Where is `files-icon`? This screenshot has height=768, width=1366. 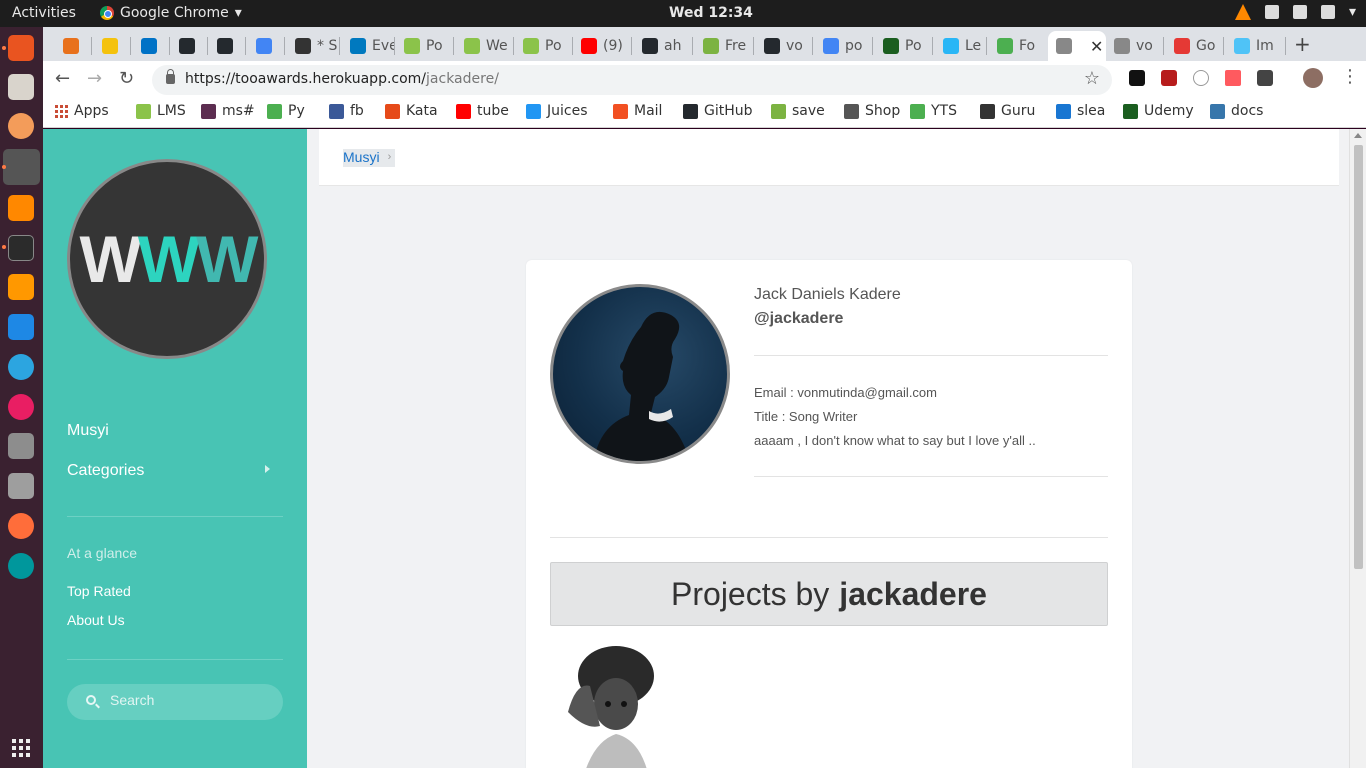
files-icon is located at coordinates (21, 87).